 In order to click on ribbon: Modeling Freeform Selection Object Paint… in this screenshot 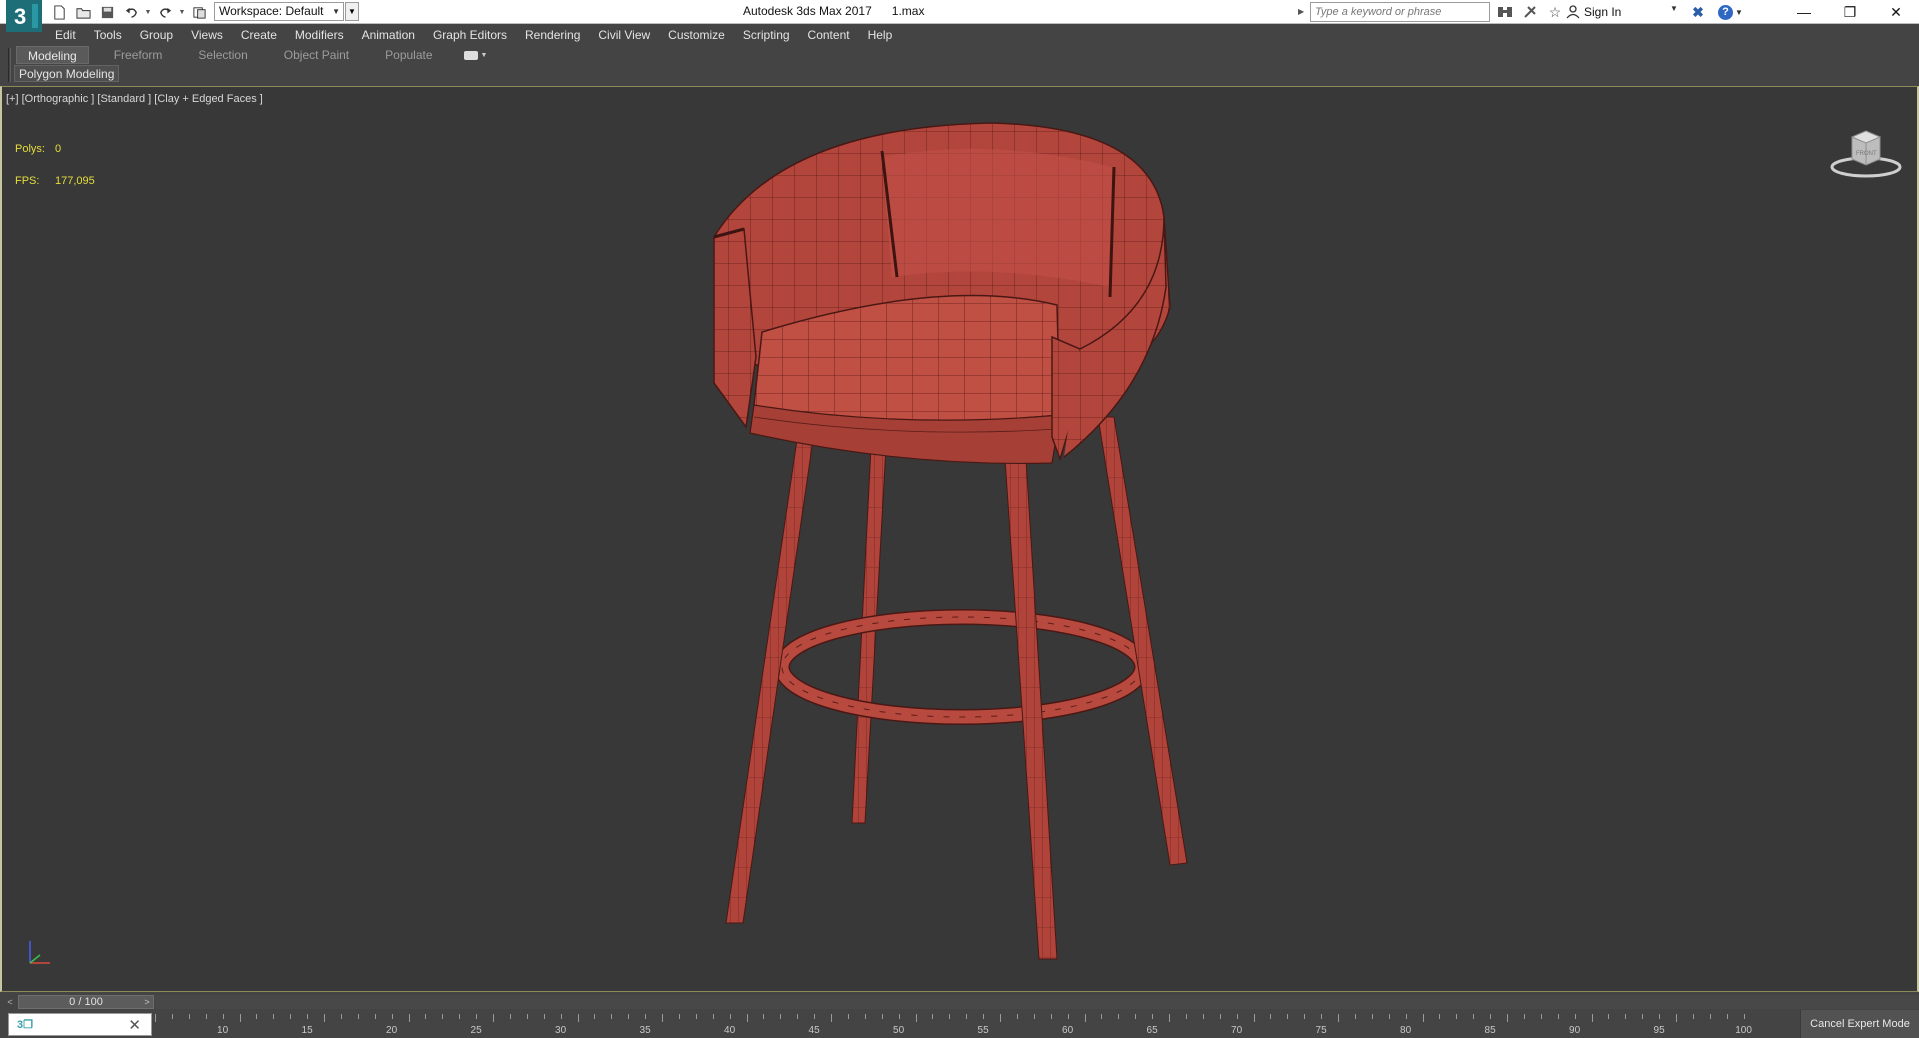, I will do `click(959, 66)`.